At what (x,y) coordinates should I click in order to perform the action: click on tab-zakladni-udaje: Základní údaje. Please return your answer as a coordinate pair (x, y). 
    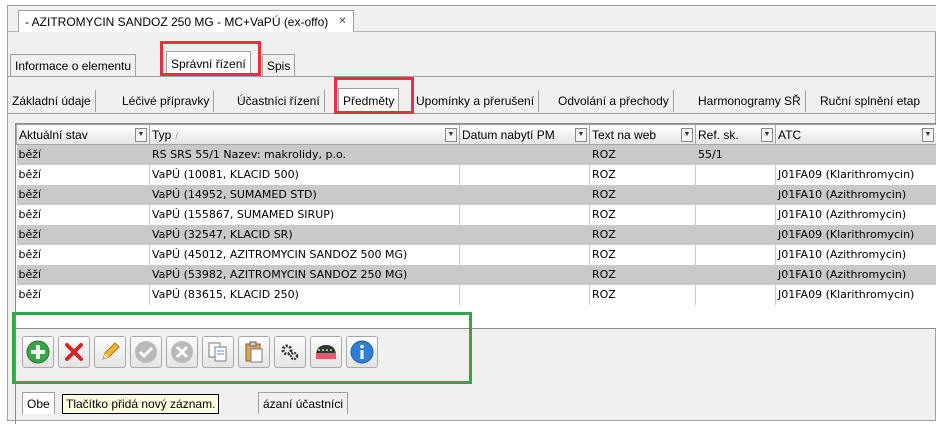
    Looking at the image, I should click on (52, 101).